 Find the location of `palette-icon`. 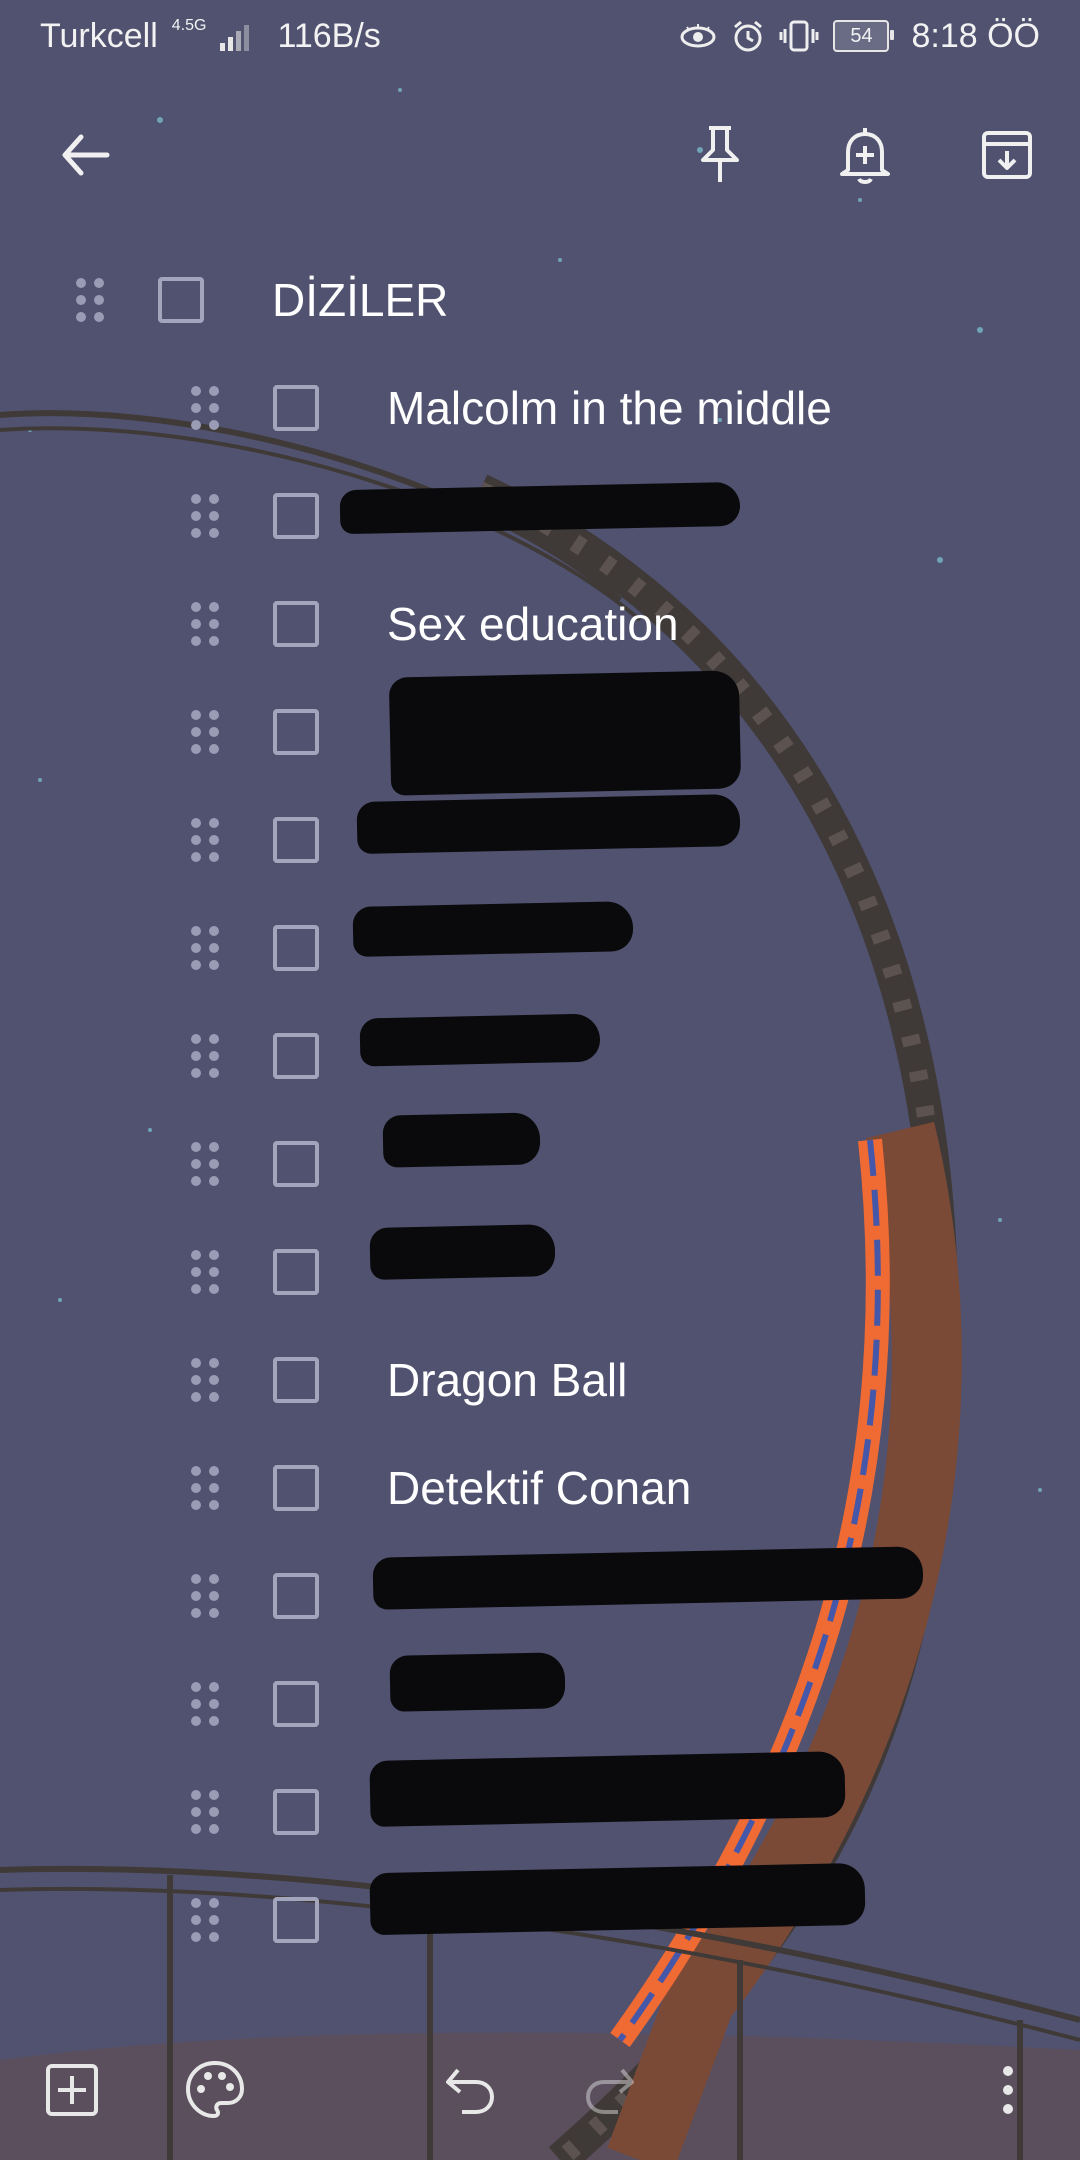

palette-icon is located at coordinates (215, 2089).